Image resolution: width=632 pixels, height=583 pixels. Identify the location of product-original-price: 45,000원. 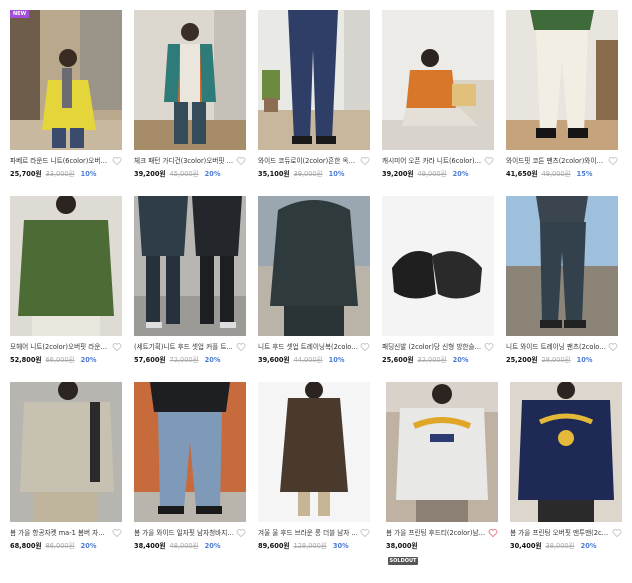
(184, 174).